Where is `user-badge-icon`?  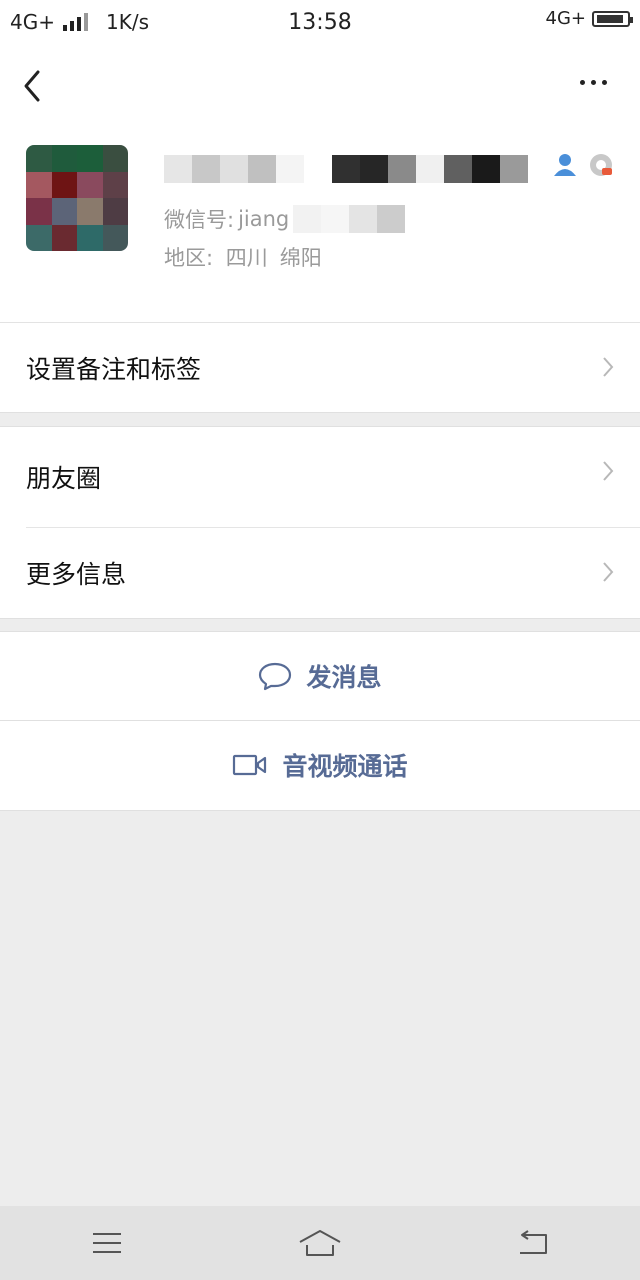 user-badge-icon is located at coordinates (565, 165).